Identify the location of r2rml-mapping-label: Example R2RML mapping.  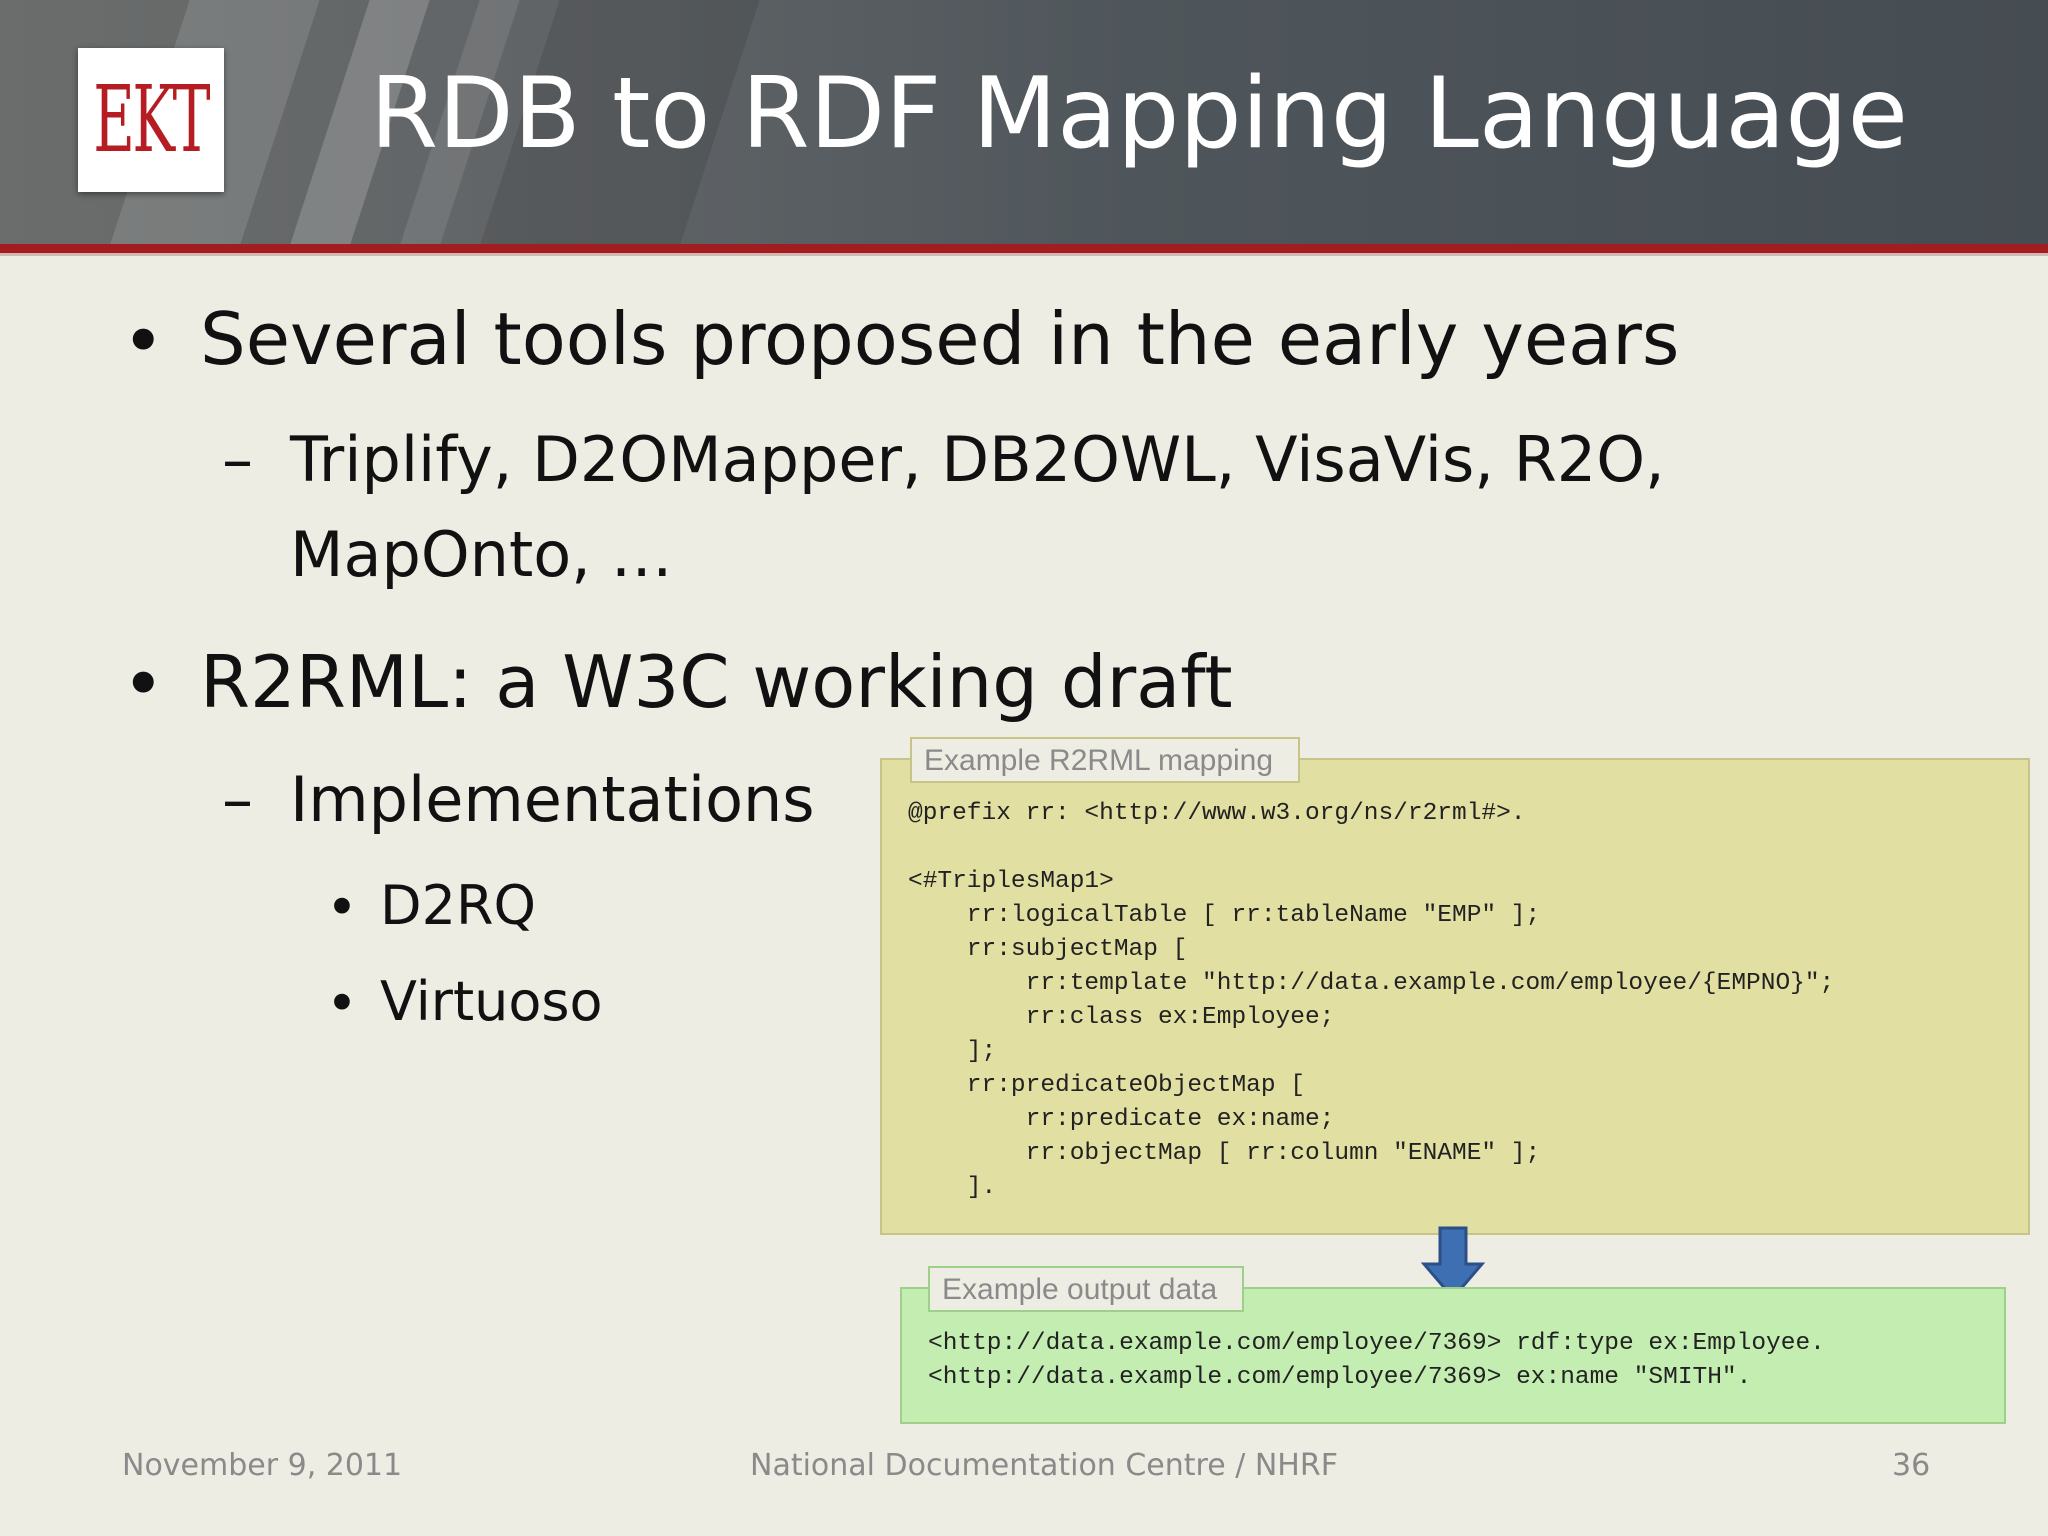
(1105, 760).